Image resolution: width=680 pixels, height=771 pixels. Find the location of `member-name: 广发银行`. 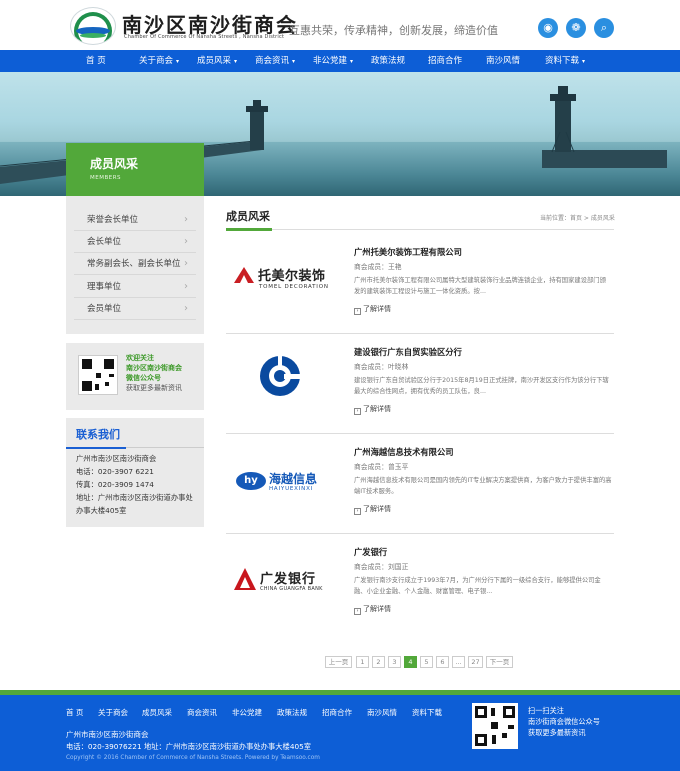

member-name: 广发银行 is located at coordinates (370, 552).